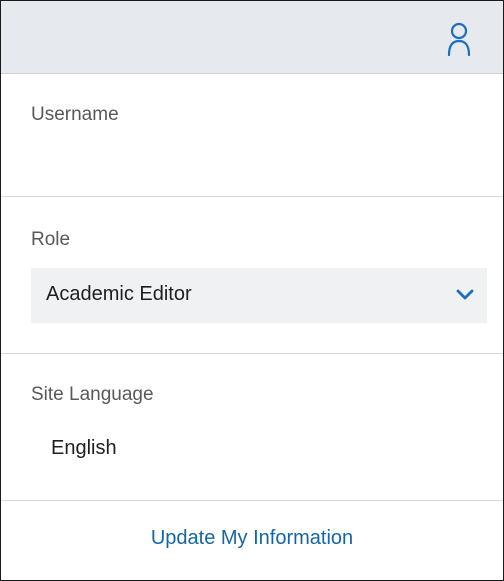 This screenshot has width=504, height=581. What do you see at coordinates (252, 538) in the screenshot?
I see `update-my-information-button: Update My Information` at bounding box center [252, 538].